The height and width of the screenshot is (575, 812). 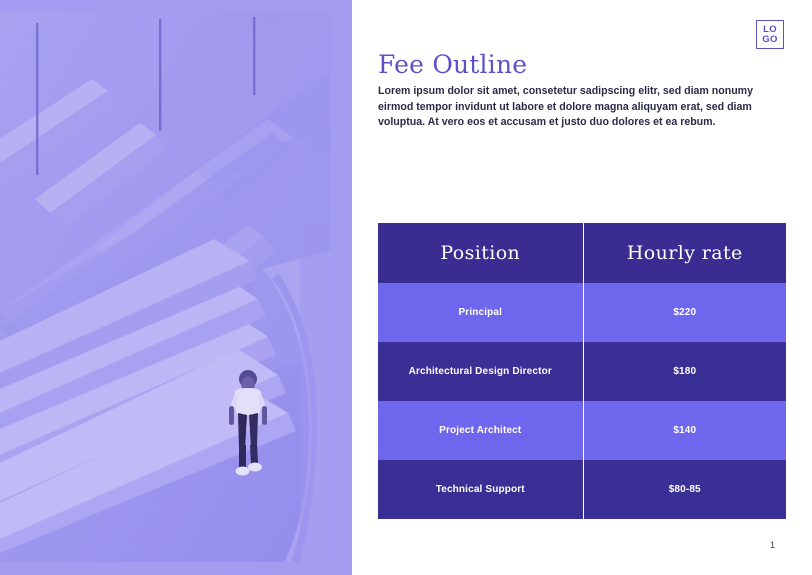 What do you see at coordinates (770, 29) in the screenshot?
I see `logo-line-1: LO` at bounding box center [770, 29].